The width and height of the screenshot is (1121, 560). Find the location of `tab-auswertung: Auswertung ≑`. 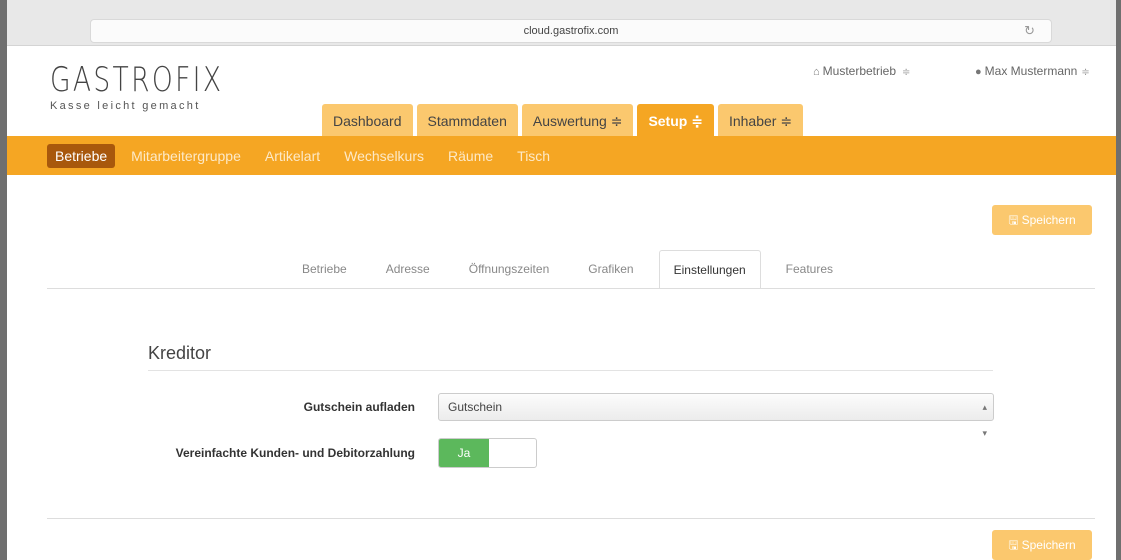

tab-auswertung: Auswertung ≑ is located at coordinates (577, 120).